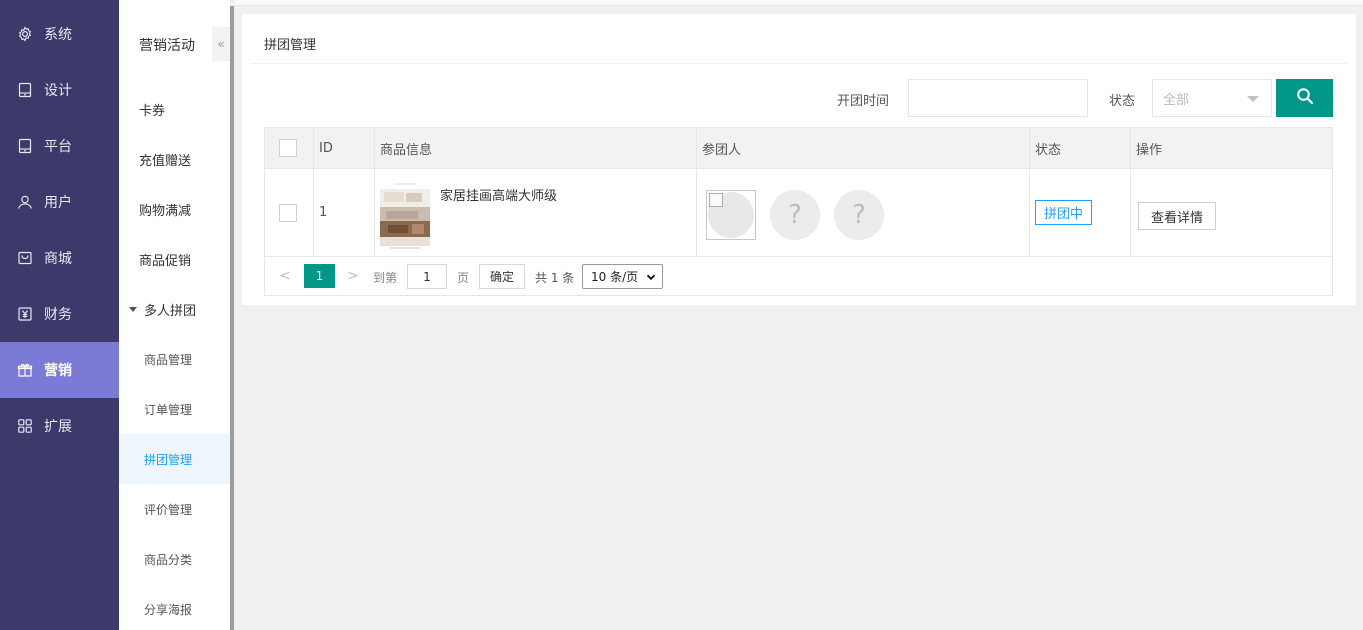 This screenshot has width=1363, height=630. What do you see at coordinates (1177, 216) in the screenshot?
I see `view-detail-button: 查看详情` at bounding box center [1177, 216].